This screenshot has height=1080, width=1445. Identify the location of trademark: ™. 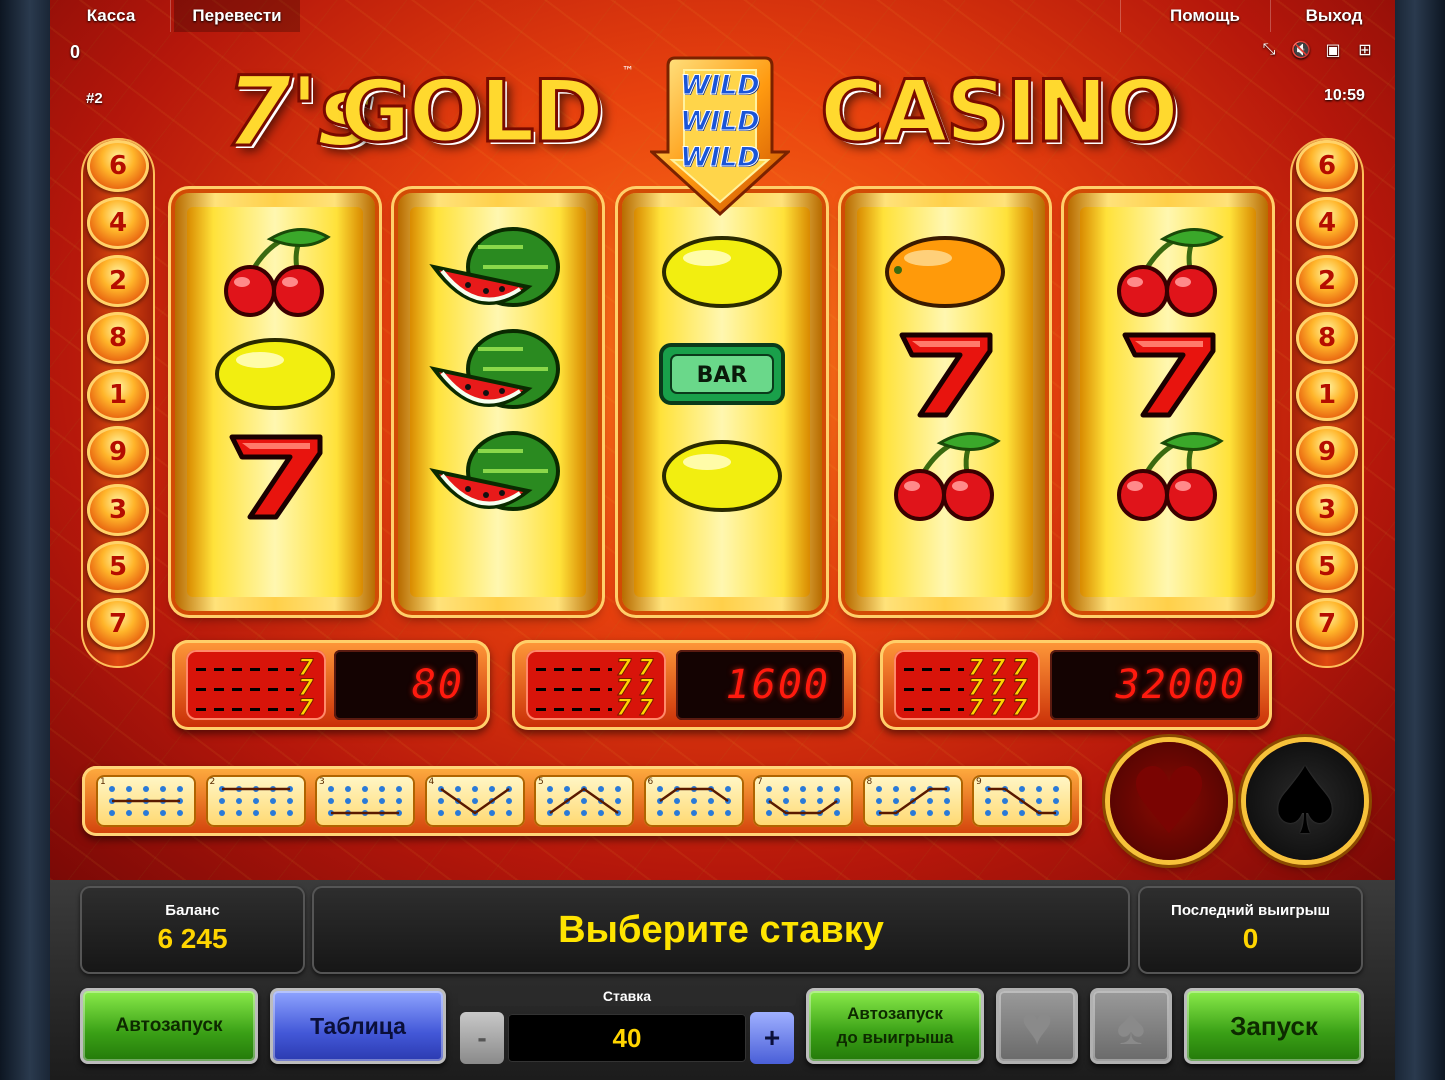
(628, 71).